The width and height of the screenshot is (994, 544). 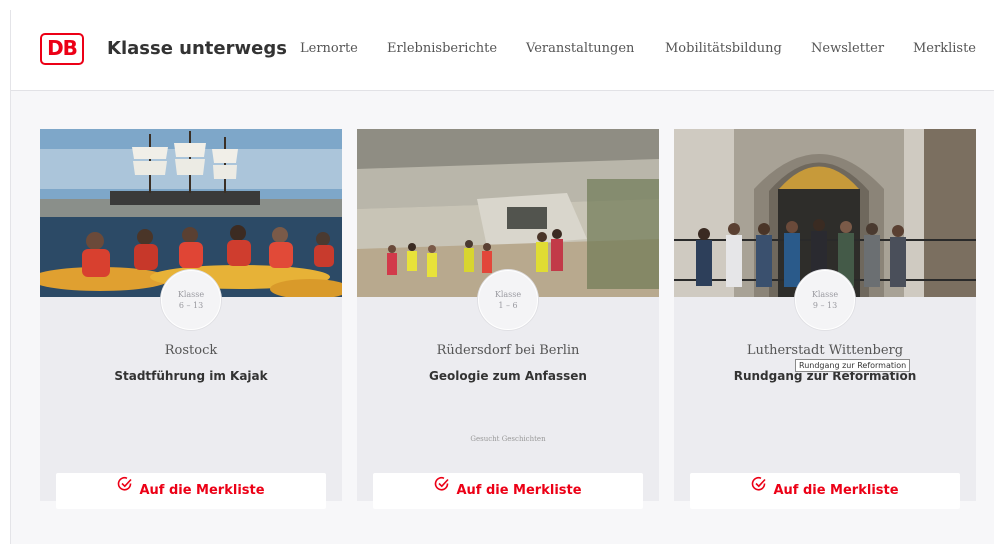 I want to click on nav-item-veranstaltungen: Veranstaltungen, so click(x=580, y=48).